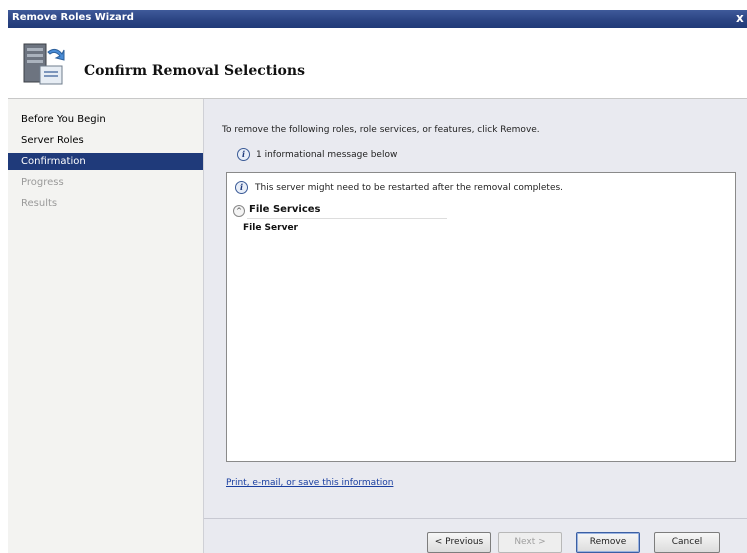 The height and width of the screenshot is (553, 747). Describe the element at coordinates (740, 18) in the screenshot. I see `close-icon: x` at that location.